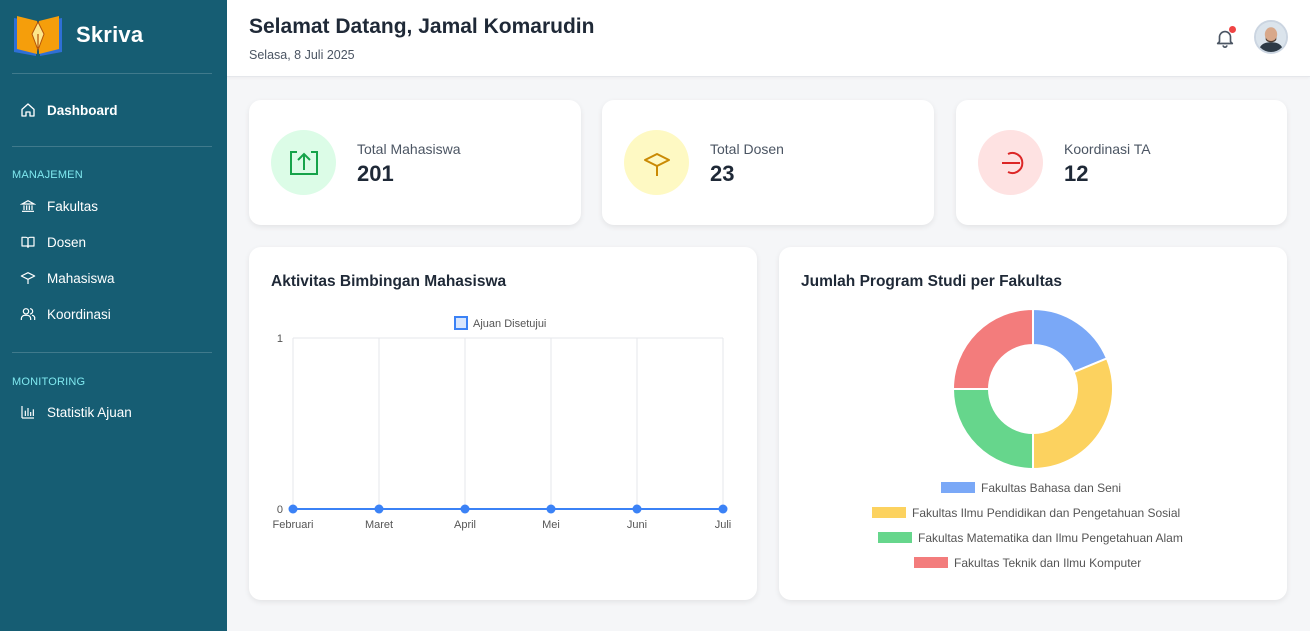  I want to click on user-avatar-icon, so click(1271, 37).